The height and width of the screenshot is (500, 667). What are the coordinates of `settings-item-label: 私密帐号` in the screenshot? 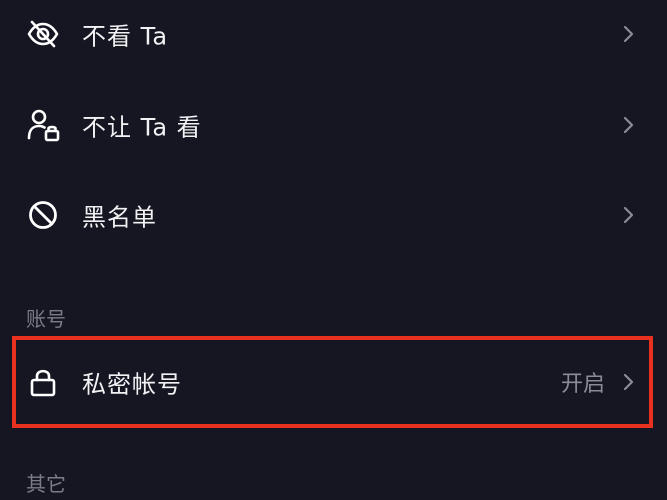 It's located at (132, 384).